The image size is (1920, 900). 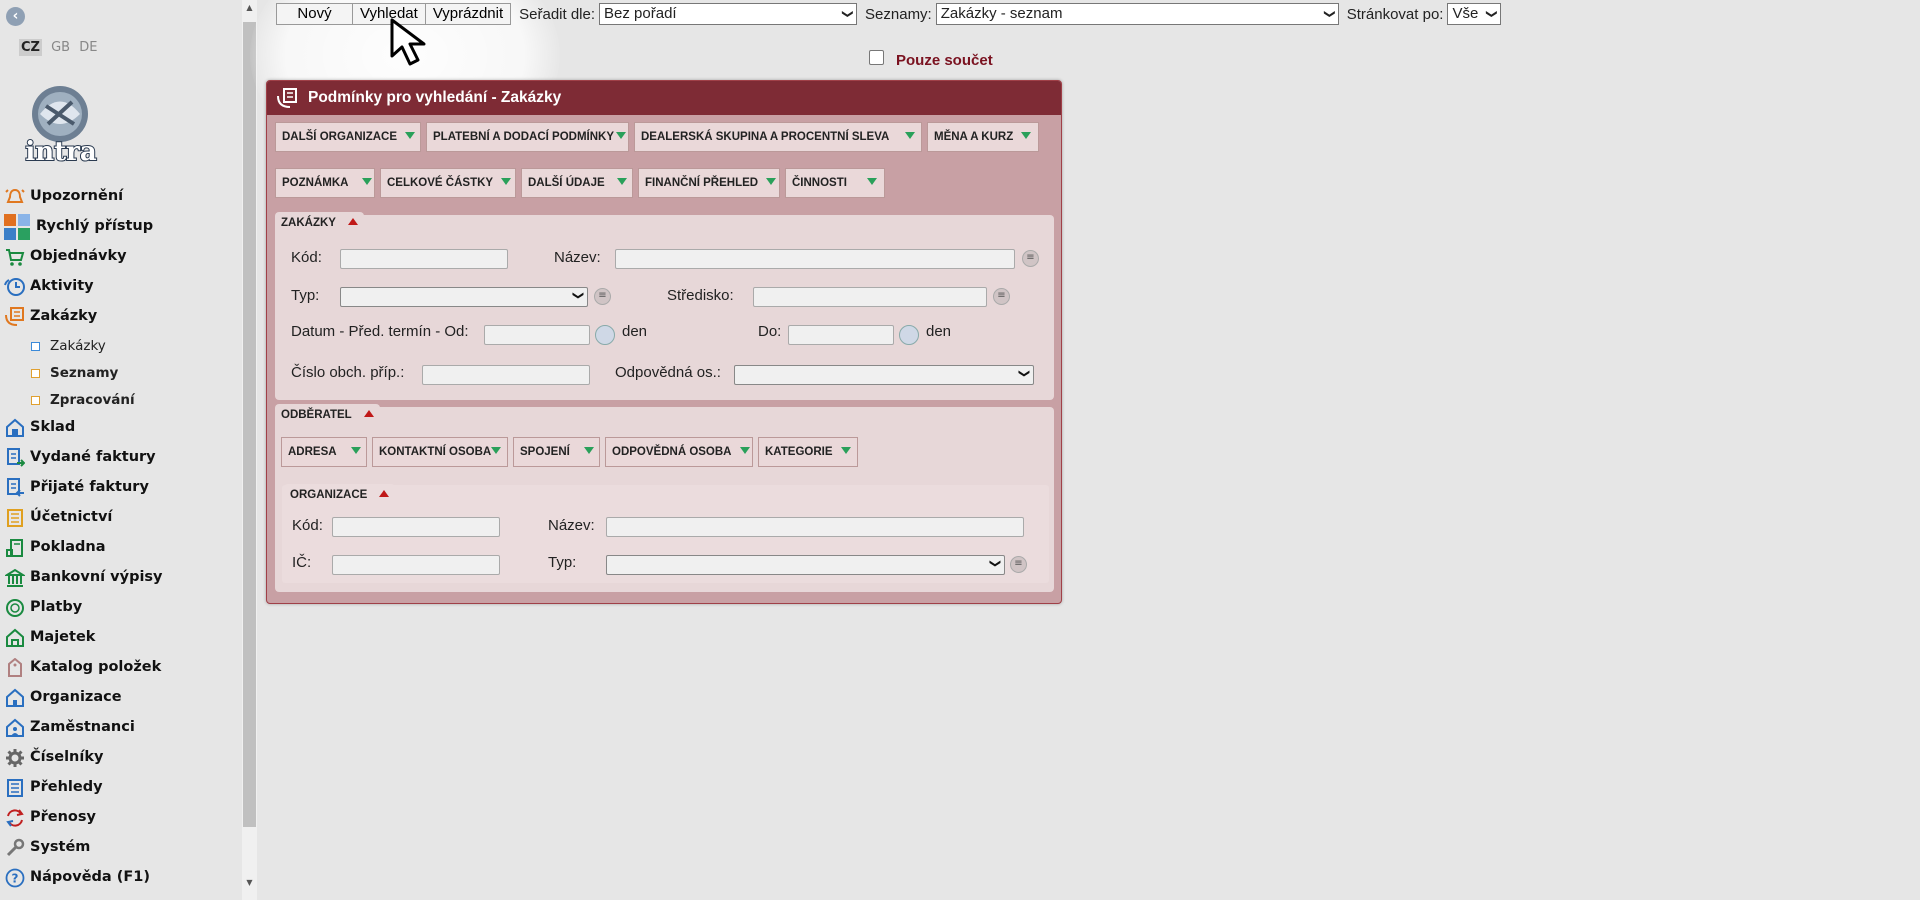 What do you see at coordinates (60, 151) in the screenshot?
I see `logo-text: intra` at bounding box center [60, 151].